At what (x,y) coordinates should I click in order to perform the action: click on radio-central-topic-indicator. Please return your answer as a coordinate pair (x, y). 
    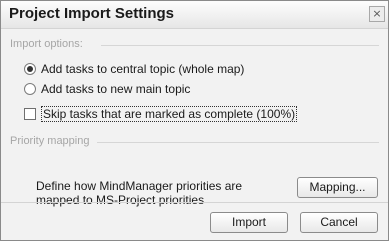
    Looking at the image, I should click on (30, 69).